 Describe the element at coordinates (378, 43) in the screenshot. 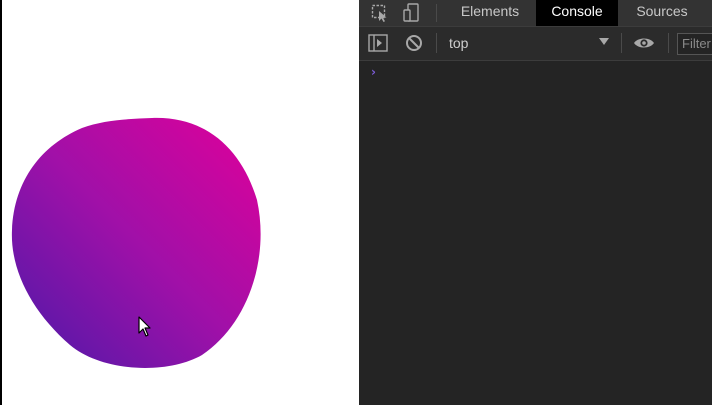

I see `console-sidebar-icon` at that location.